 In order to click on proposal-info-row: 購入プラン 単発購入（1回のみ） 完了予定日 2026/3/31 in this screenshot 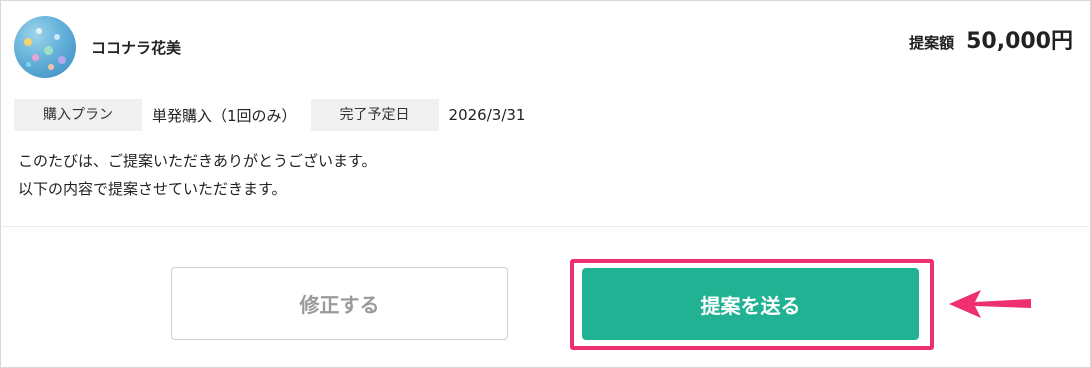, I will do `click(276, 115)`.